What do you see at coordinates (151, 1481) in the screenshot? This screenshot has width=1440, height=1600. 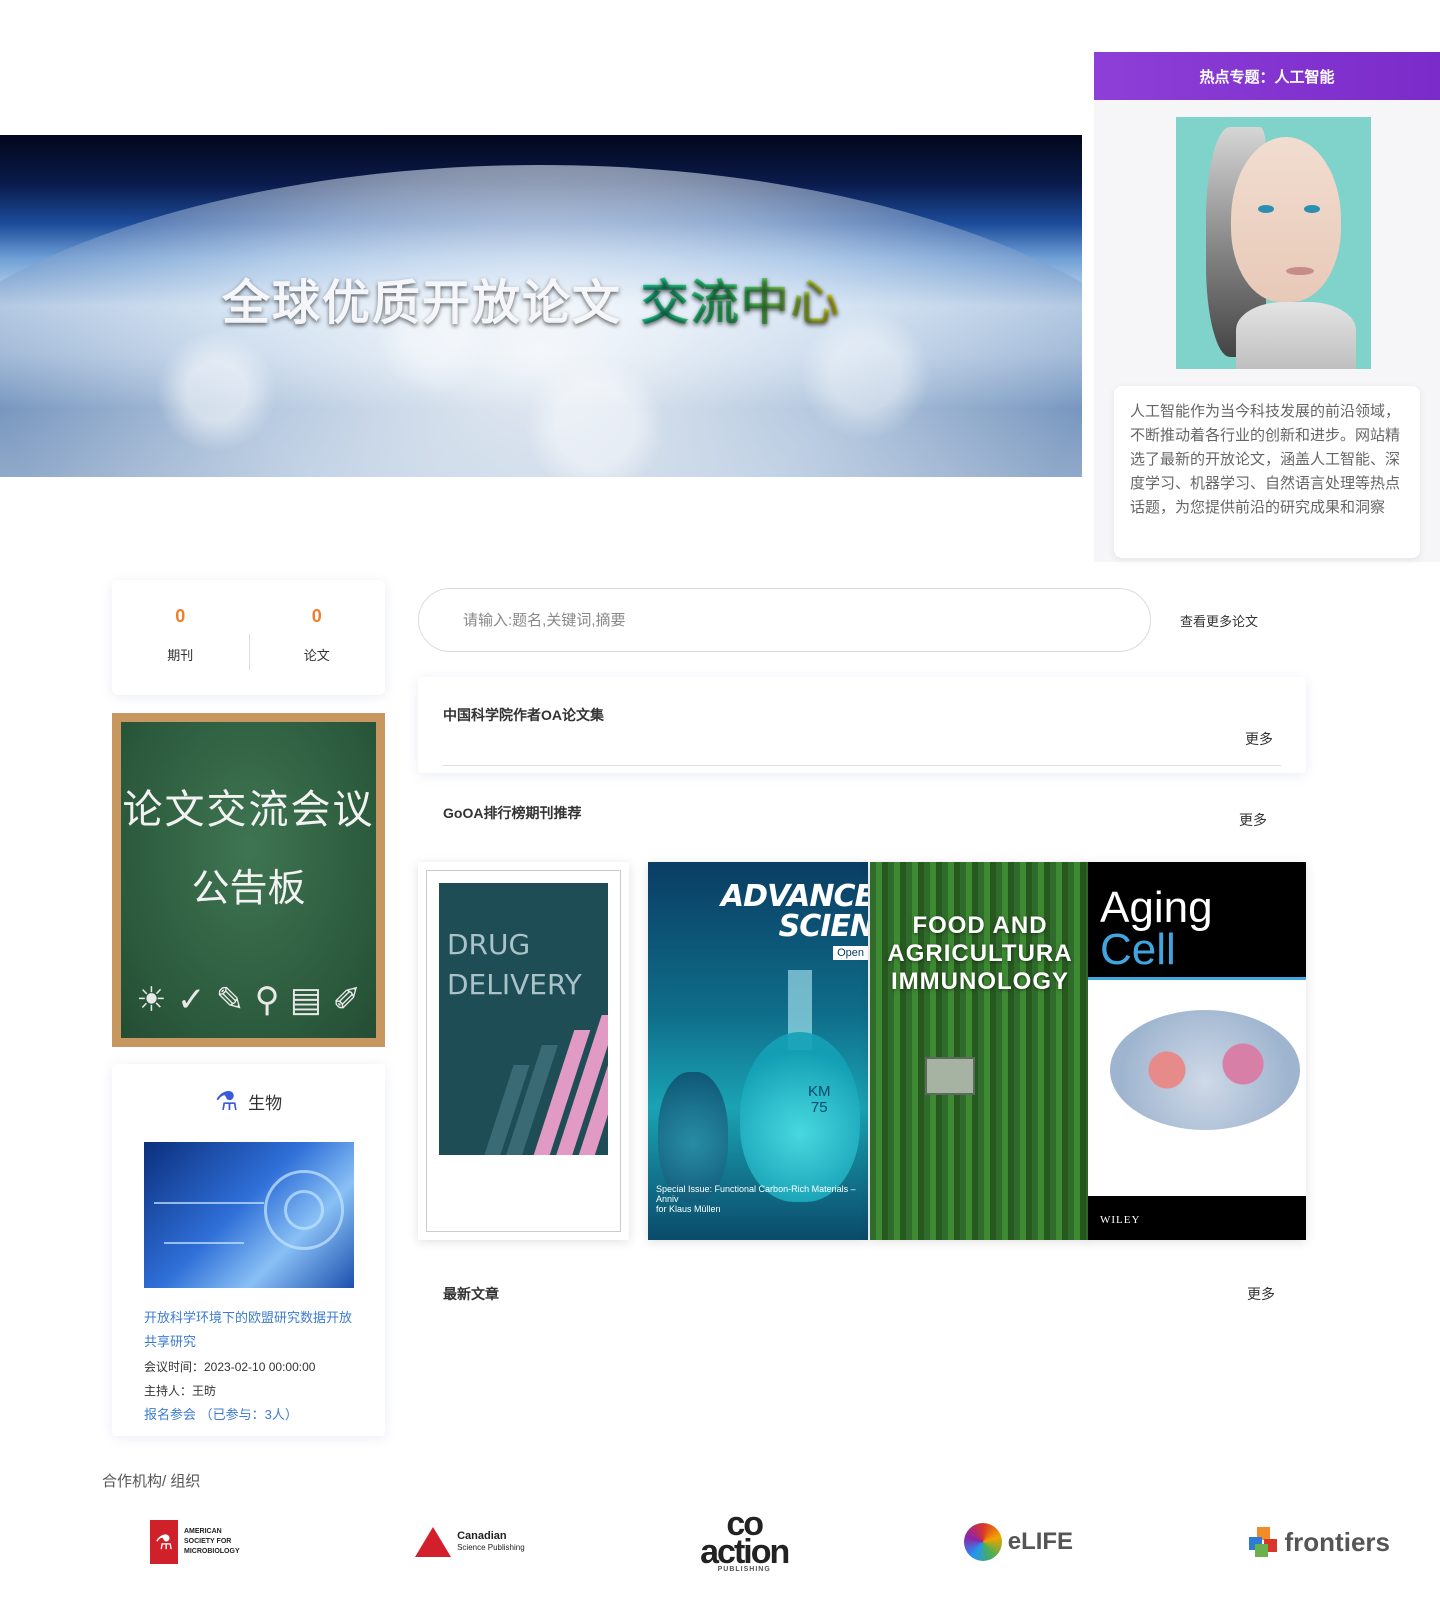 I see `partners-title: 合作机构/ 组织` at bounding box center [151, 1481].